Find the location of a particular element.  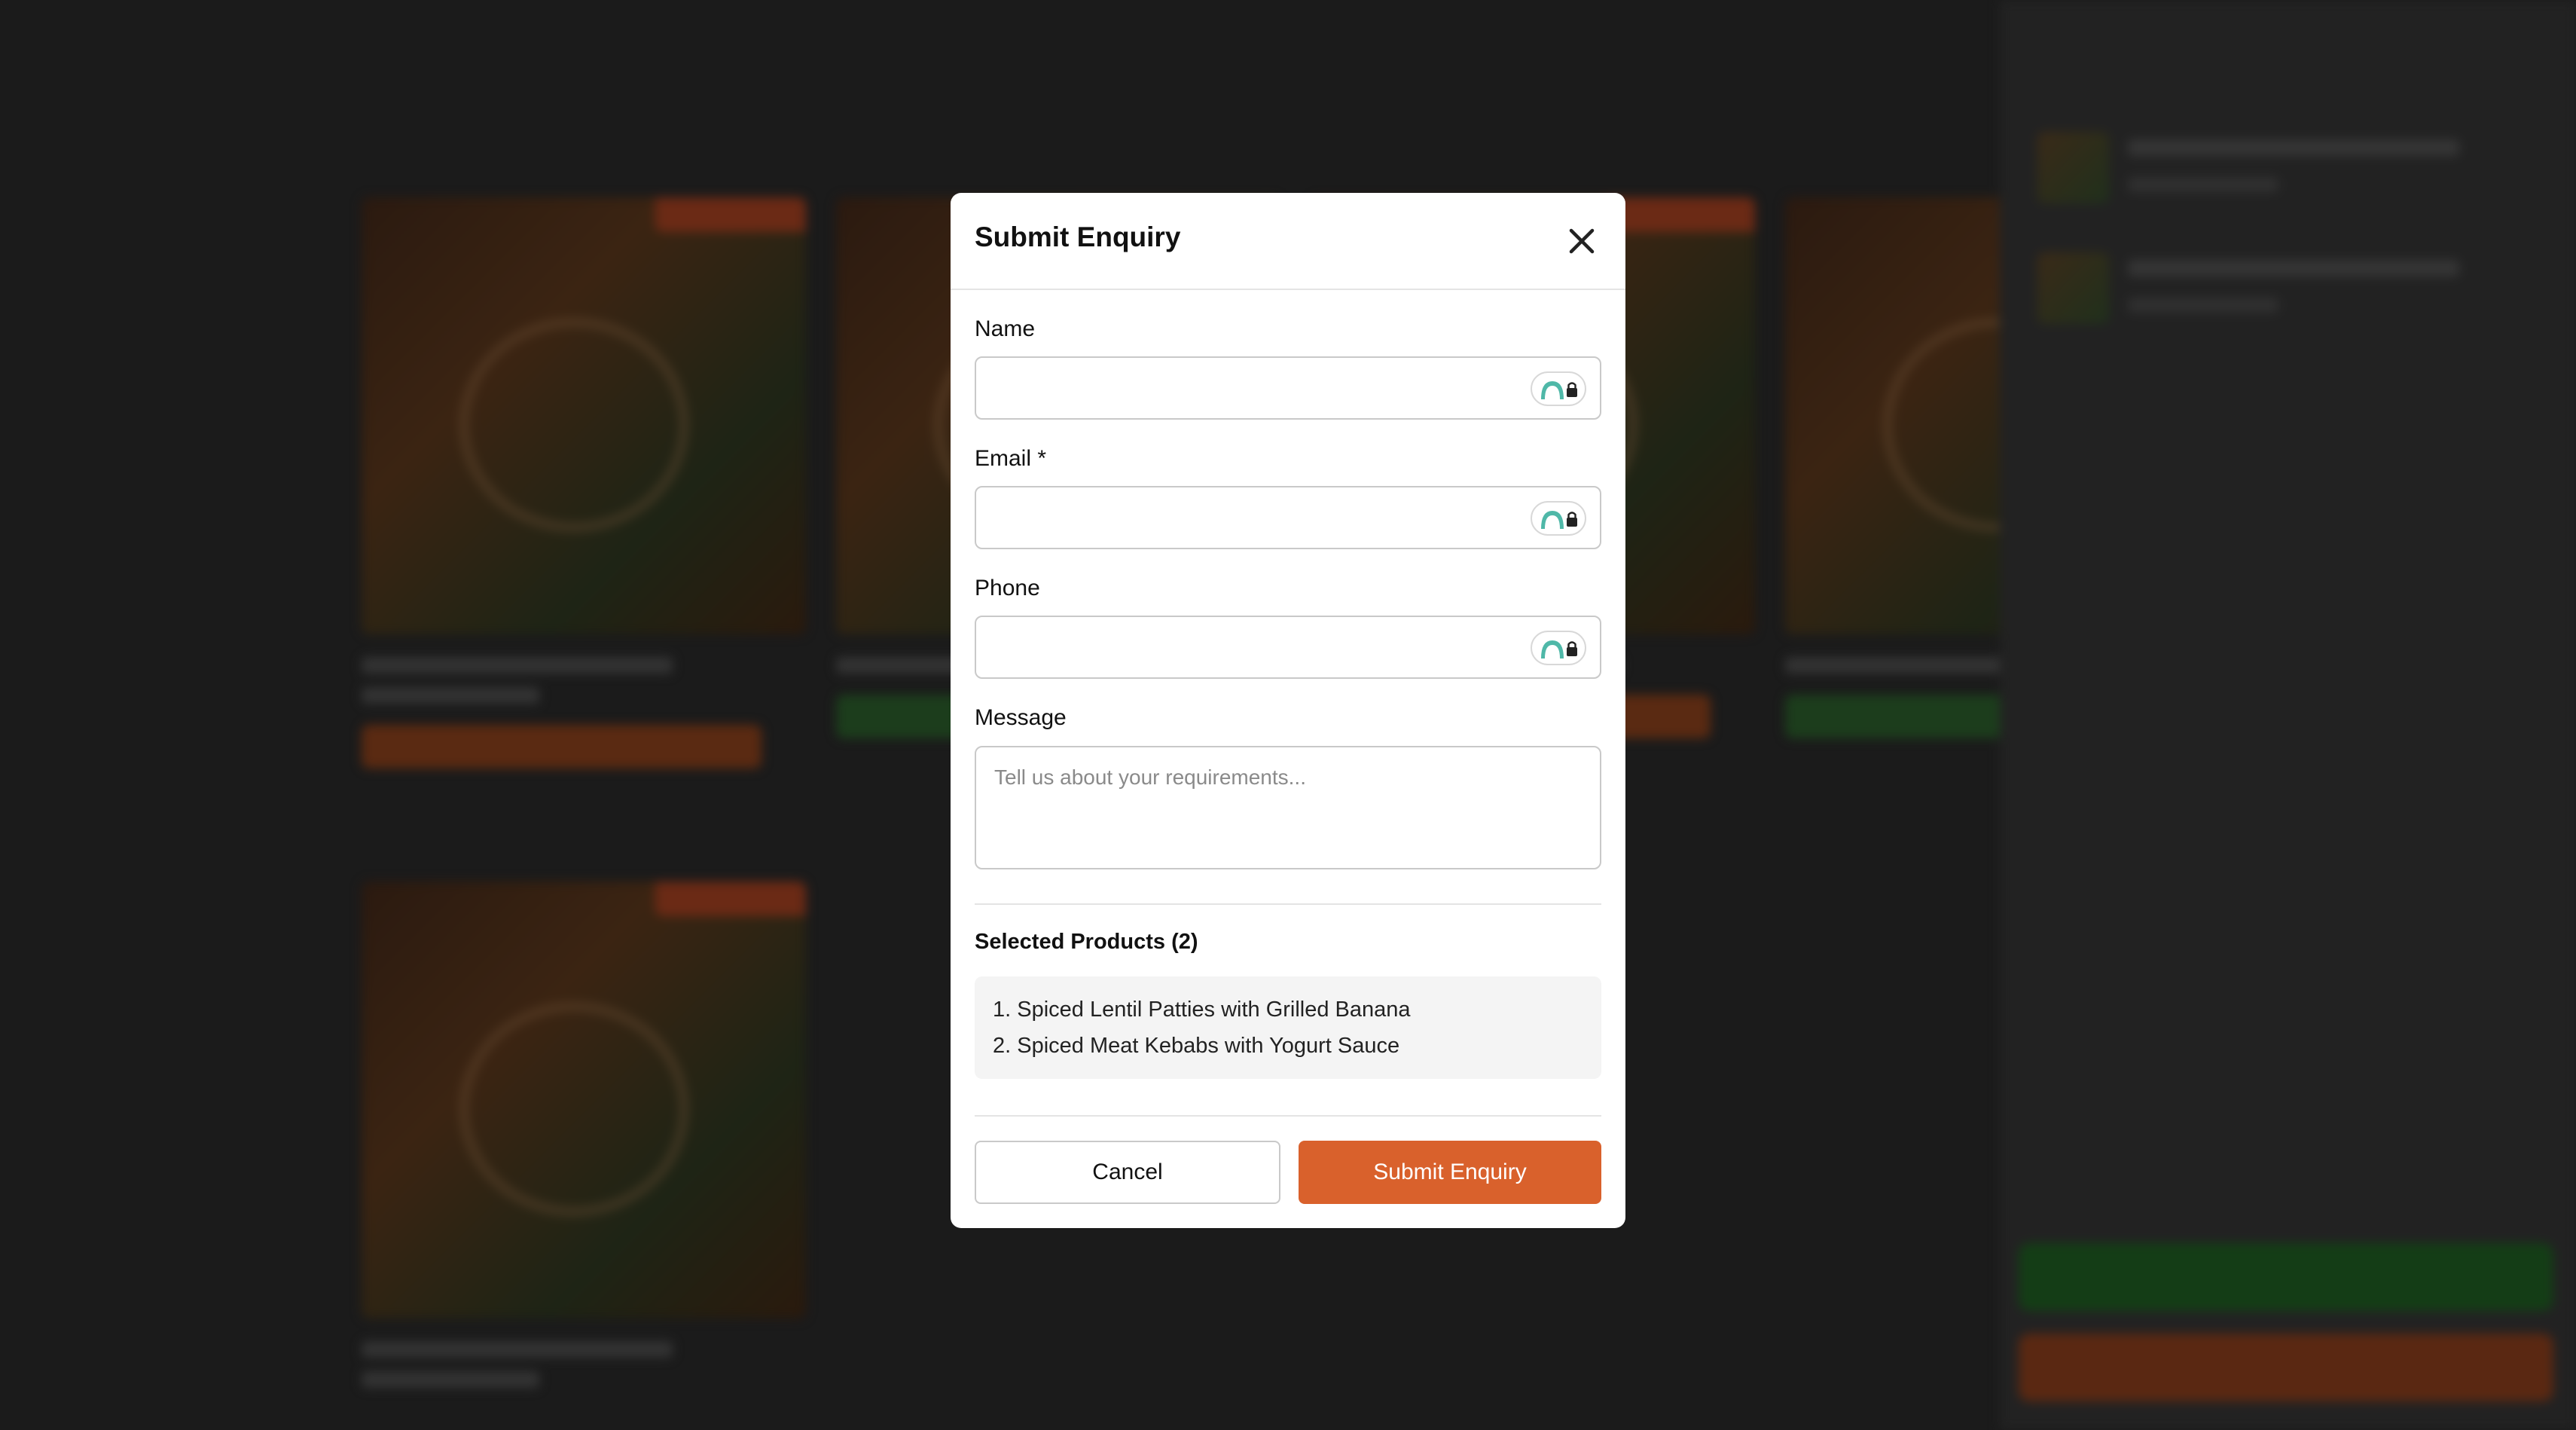

name-field-wrapper is located at coordinates (1288, 388).